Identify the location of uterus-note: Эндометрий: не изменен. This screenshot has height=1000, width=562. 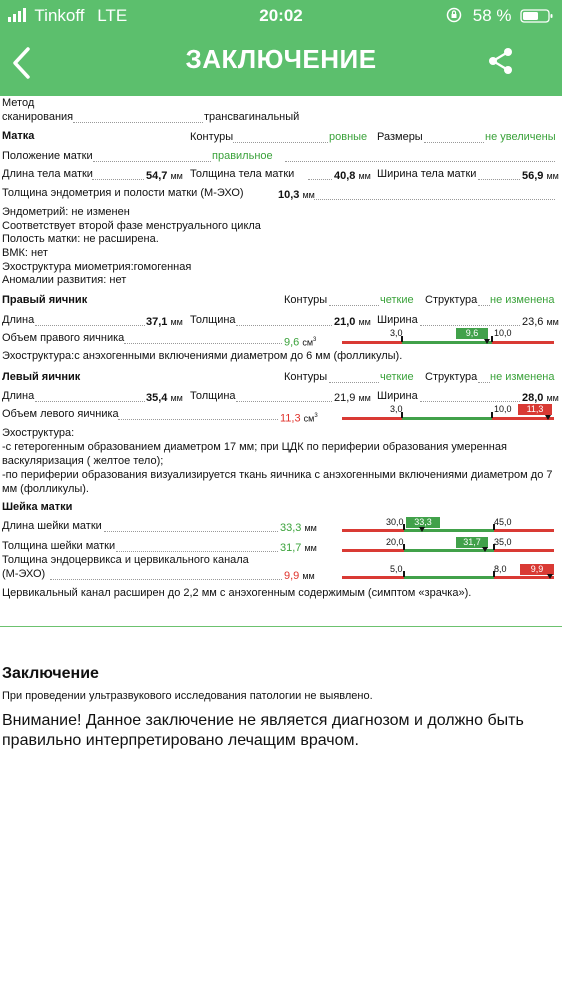
(66, 212).